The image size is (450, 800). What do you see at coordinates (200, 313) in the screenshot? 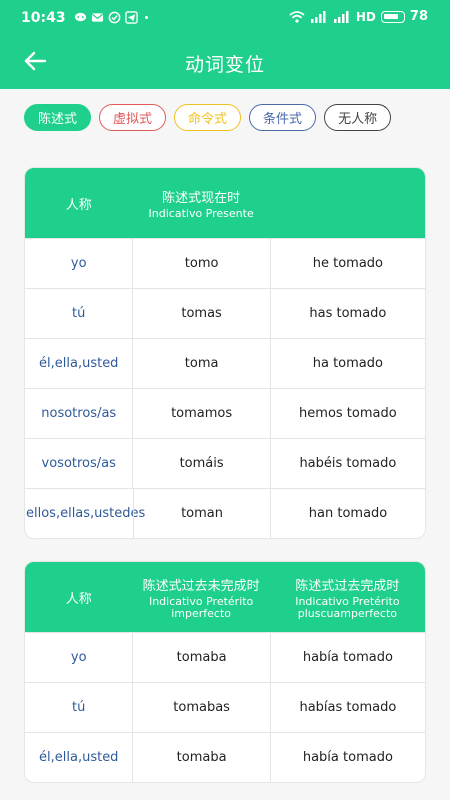
I see `simple-form-cell: tomas` at bounding box center [200, 313].